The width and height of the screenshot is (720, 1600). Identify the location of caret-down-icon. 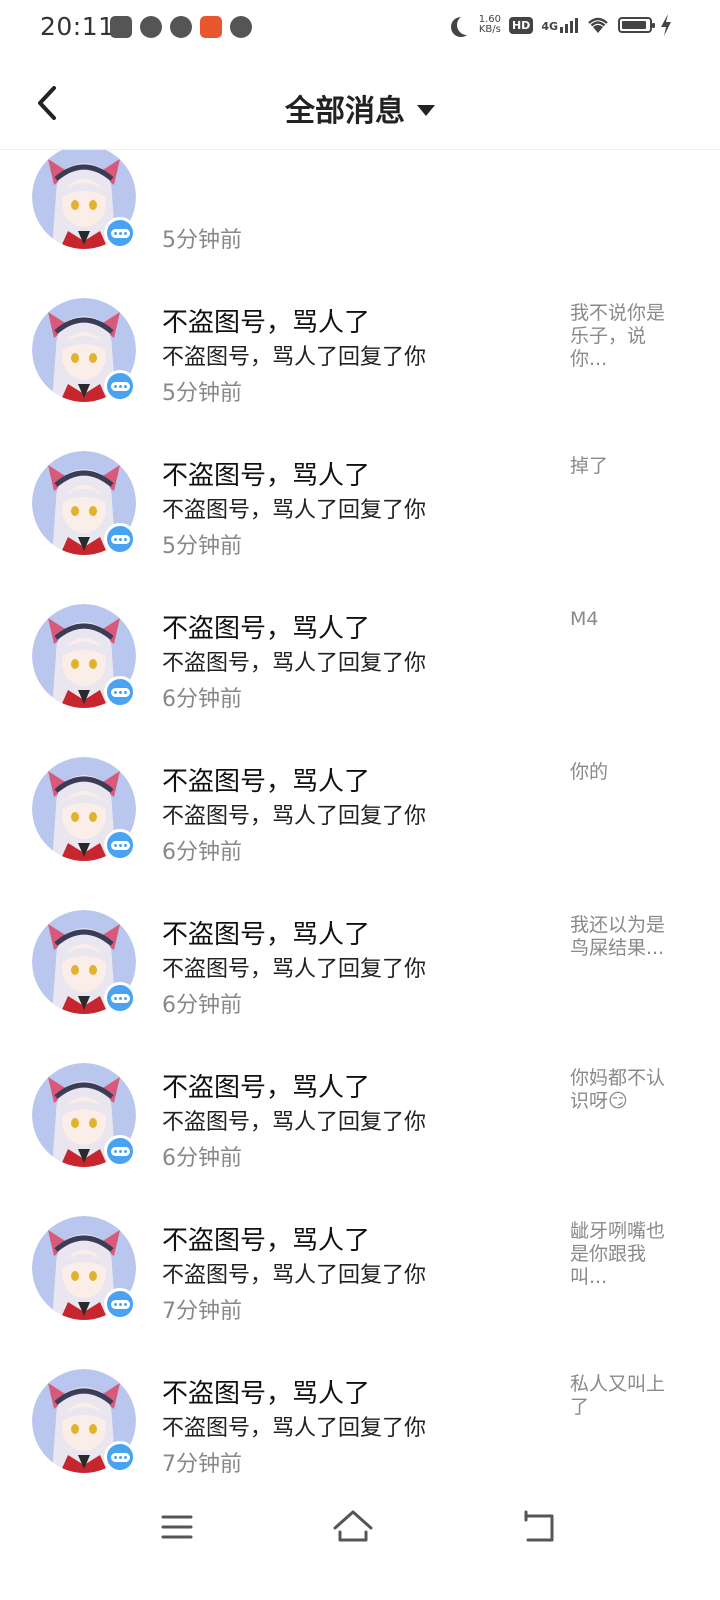
(426, 110).